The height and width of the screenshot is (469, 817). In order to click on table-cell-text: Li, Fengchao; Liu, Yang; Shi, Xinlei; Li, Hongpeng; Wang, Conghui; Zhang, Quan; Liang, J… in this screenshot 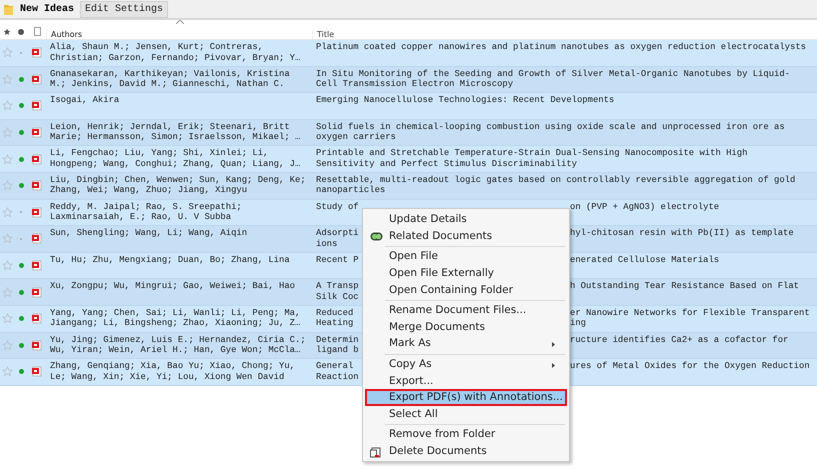, I will do `click(175, 159)`.